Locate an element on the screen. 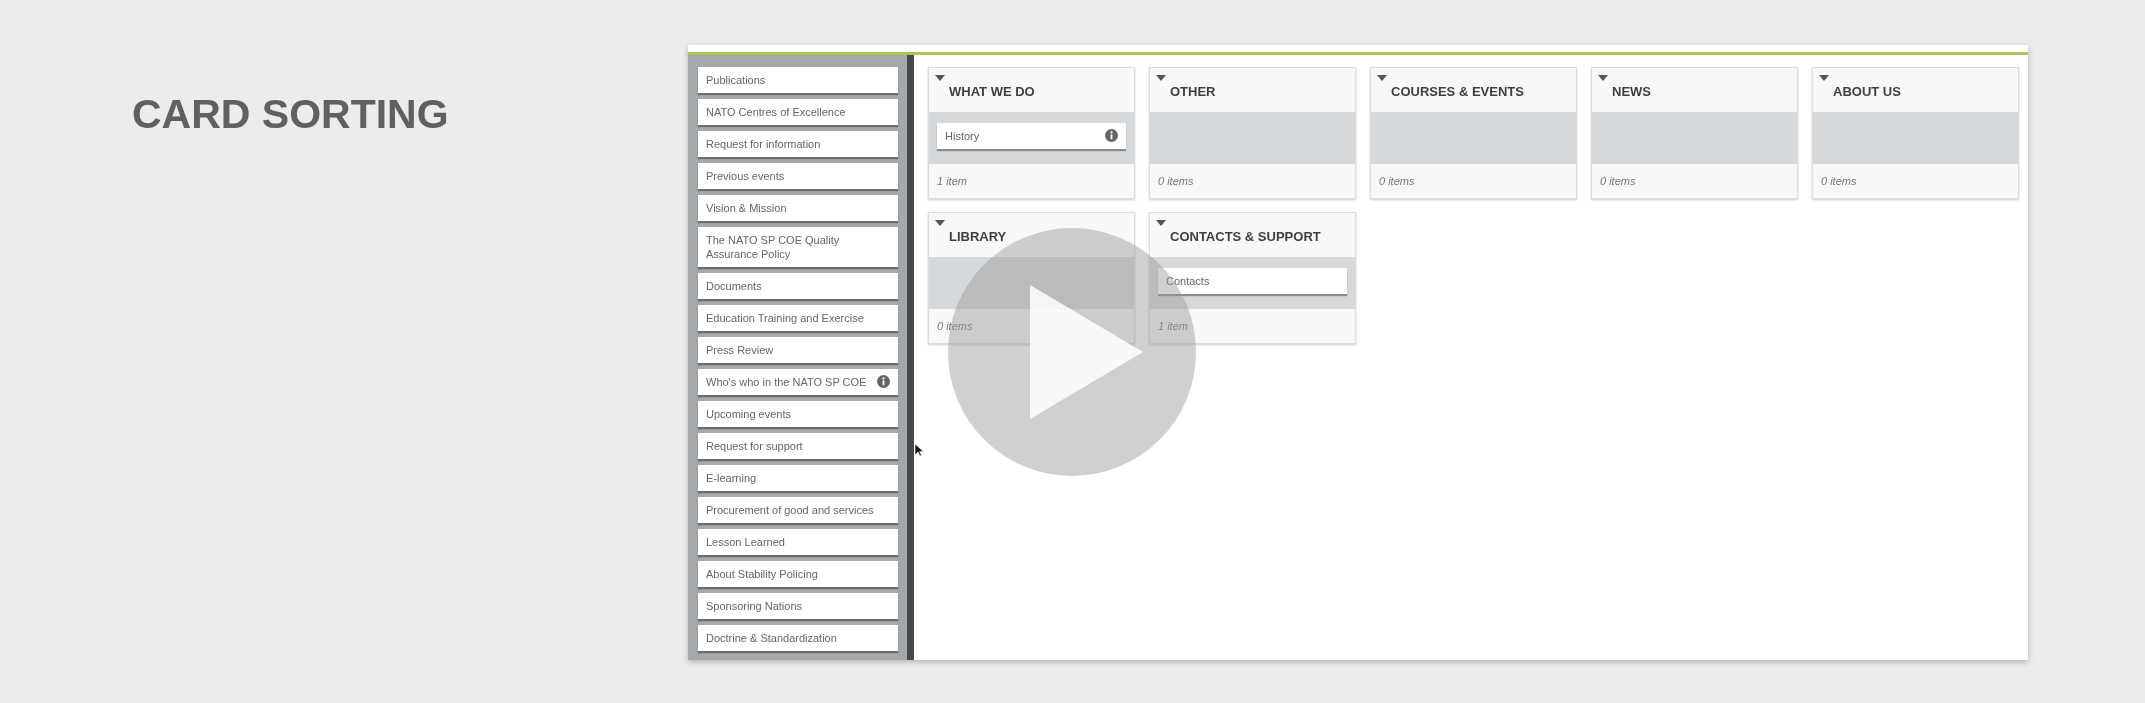  sort-card: About Stability Policing is located at coordinates (798, 574).